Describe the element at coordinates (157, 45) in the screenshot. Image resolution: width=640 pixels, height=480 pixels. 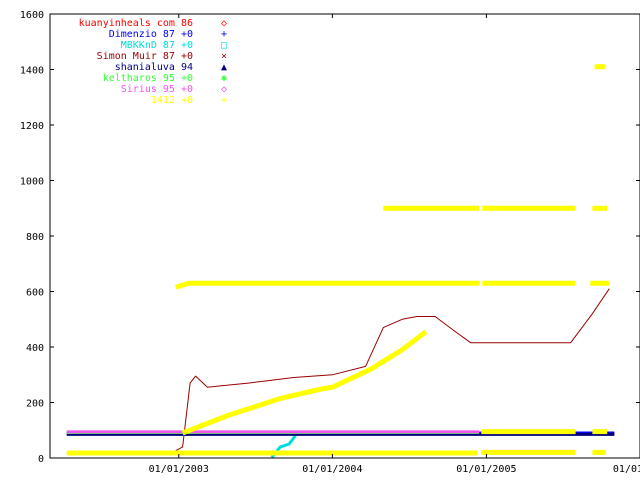
I see `legend-label: MBKKnD 87 +0` at that location.